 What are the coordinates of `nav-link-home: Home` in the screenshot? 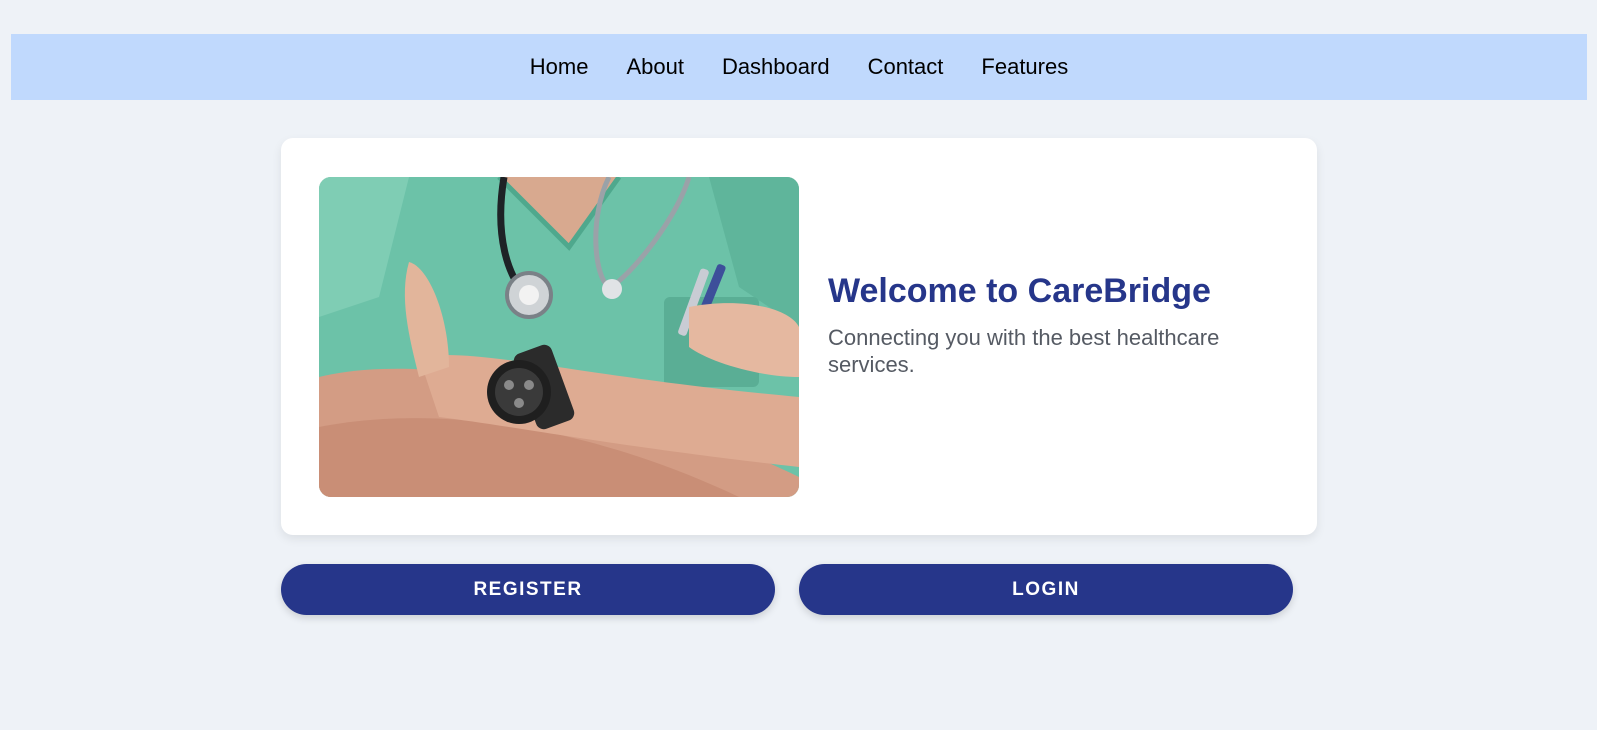 It's located at (559, 67).